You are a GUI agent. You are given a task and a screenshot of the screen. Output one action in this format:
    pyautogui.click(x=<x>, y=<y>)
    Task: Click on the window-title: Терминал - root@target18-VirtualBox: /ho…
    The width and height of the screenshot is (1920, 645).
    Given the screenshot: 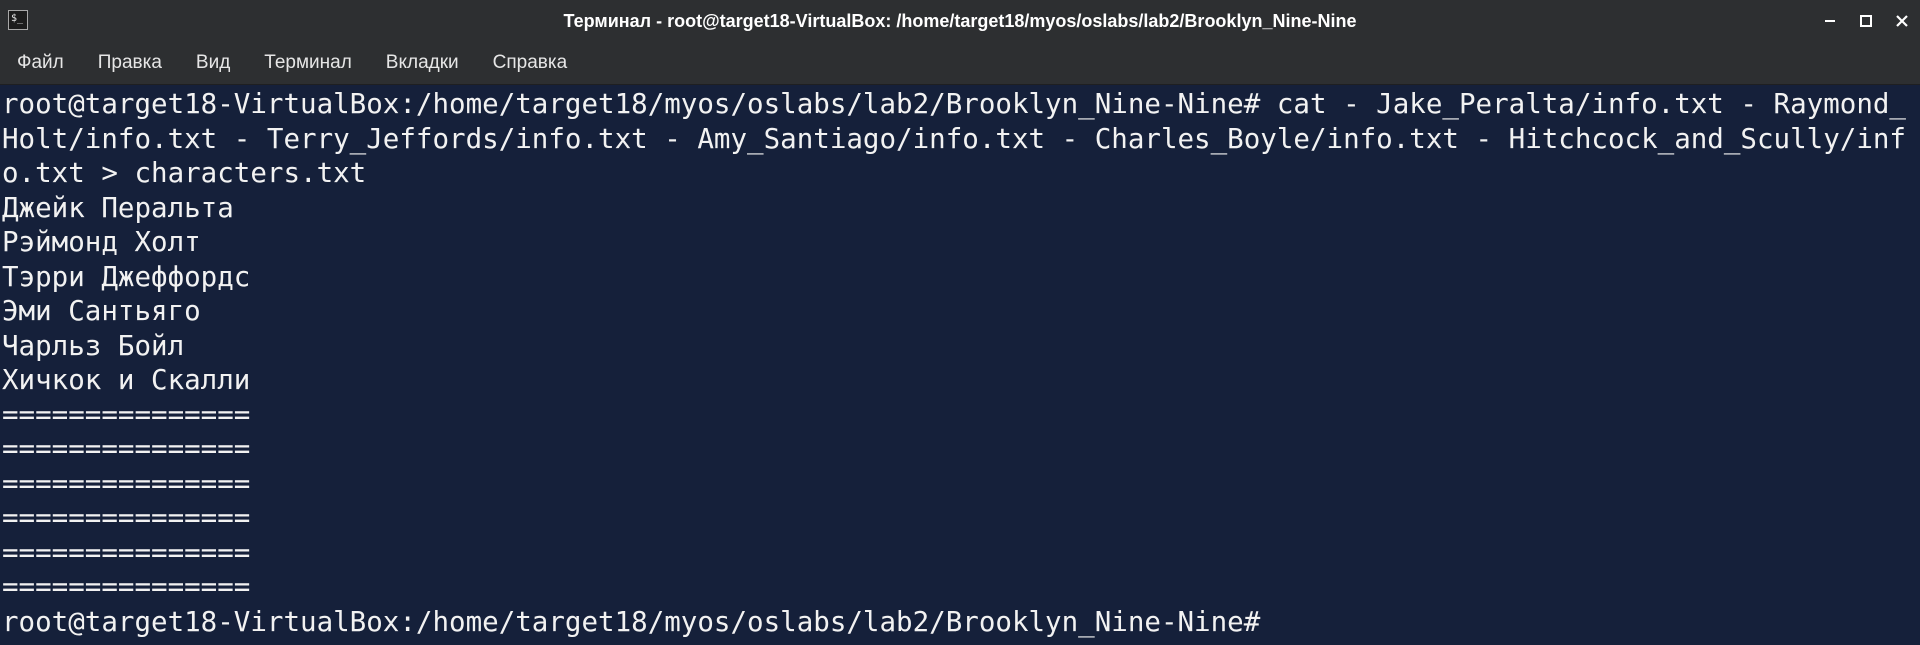 What is the action you would take?
    pyautogui.click(x=960, y=21)
    